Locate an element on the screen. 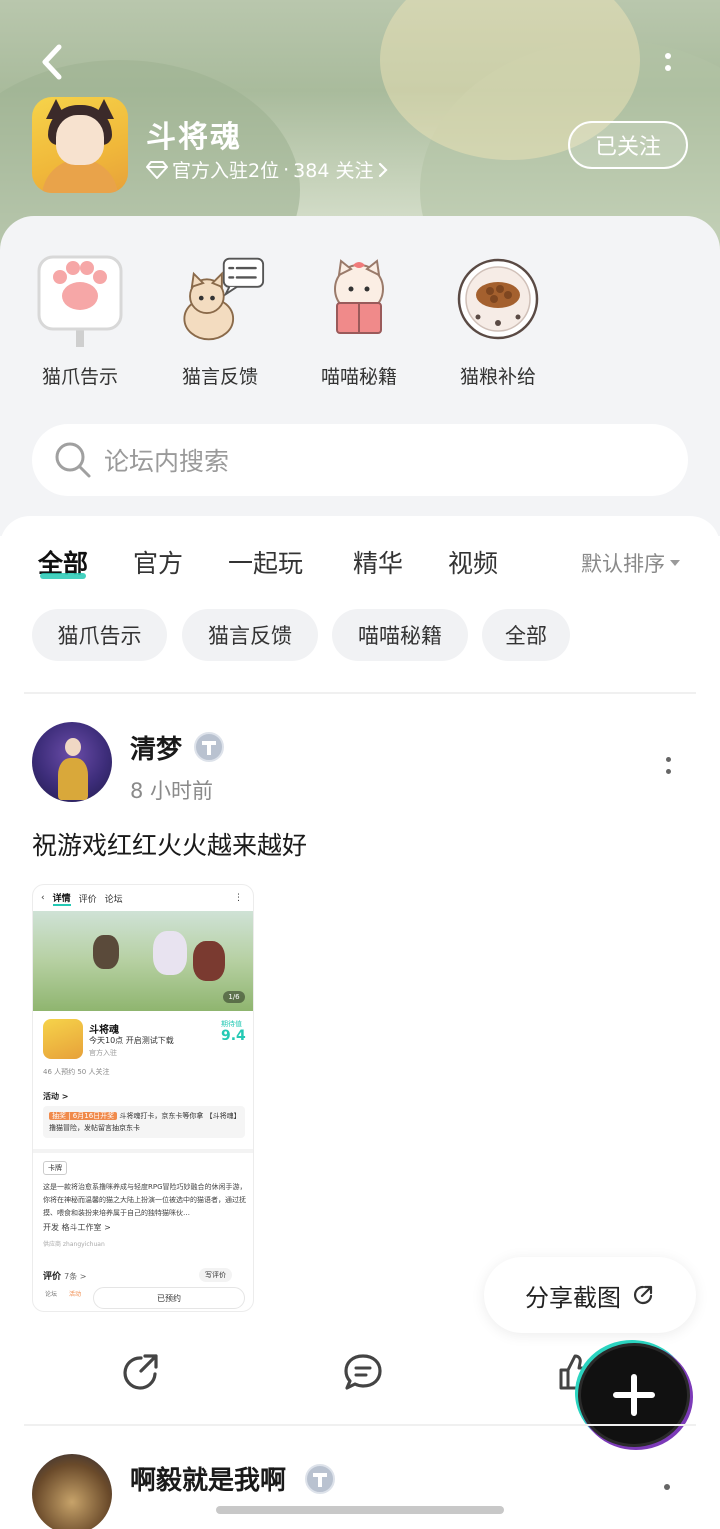 The image size is (720, 1529). thumb-reviews: 评价 7条 > is located at coordinates (65, 1275).